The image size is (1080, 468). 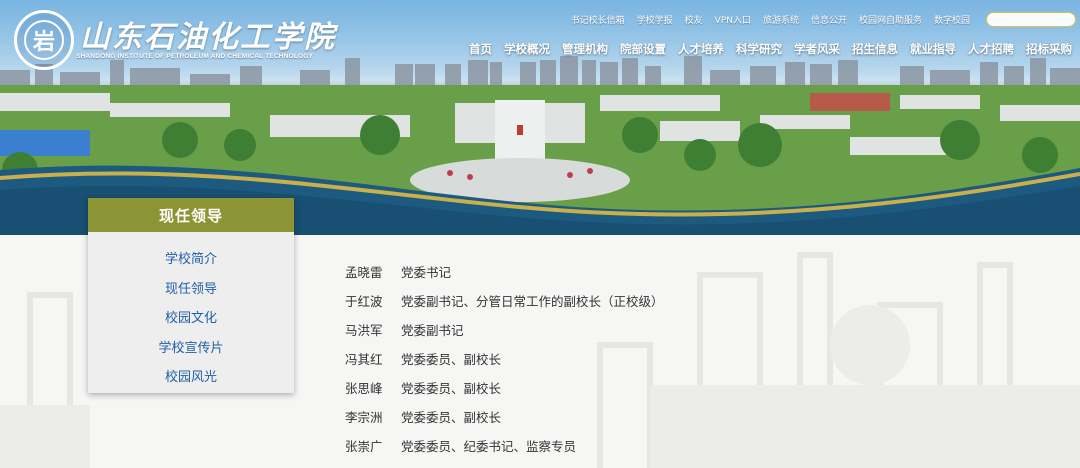 I want to click on quick-link-alumni: 校友, so click(x=694, y=19).